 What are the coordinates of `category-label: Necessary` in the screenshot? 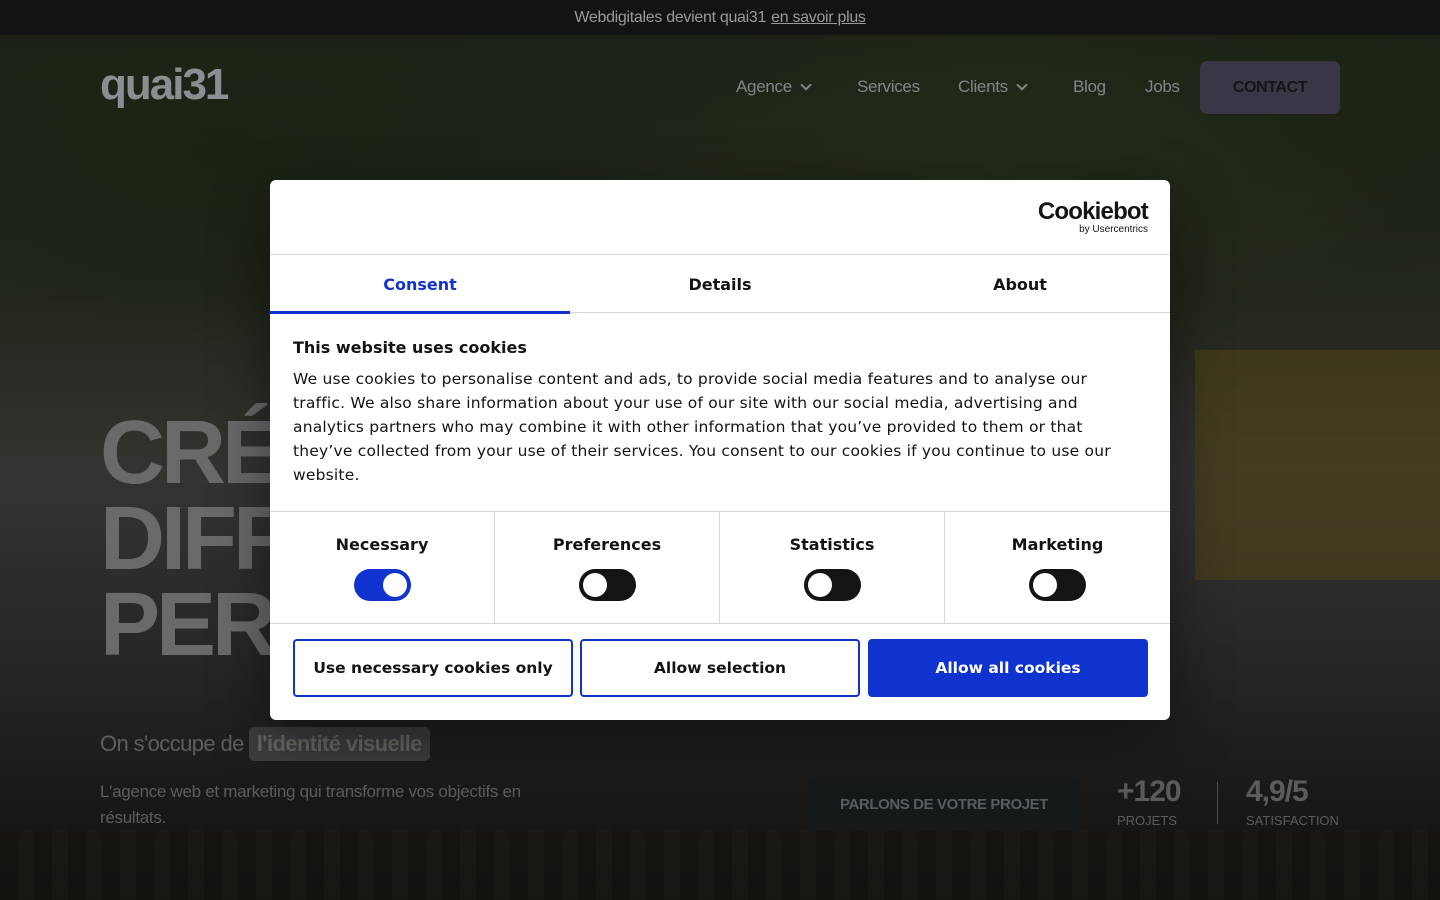 It's located at (382, 544).